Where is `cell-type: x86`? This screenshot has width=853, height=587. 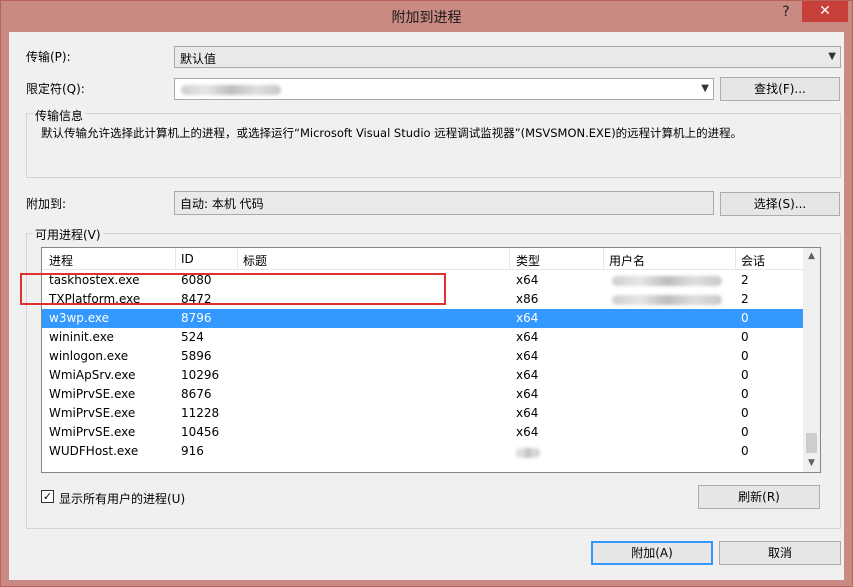
cell-type: x86 is located at coordinates (527, 299).